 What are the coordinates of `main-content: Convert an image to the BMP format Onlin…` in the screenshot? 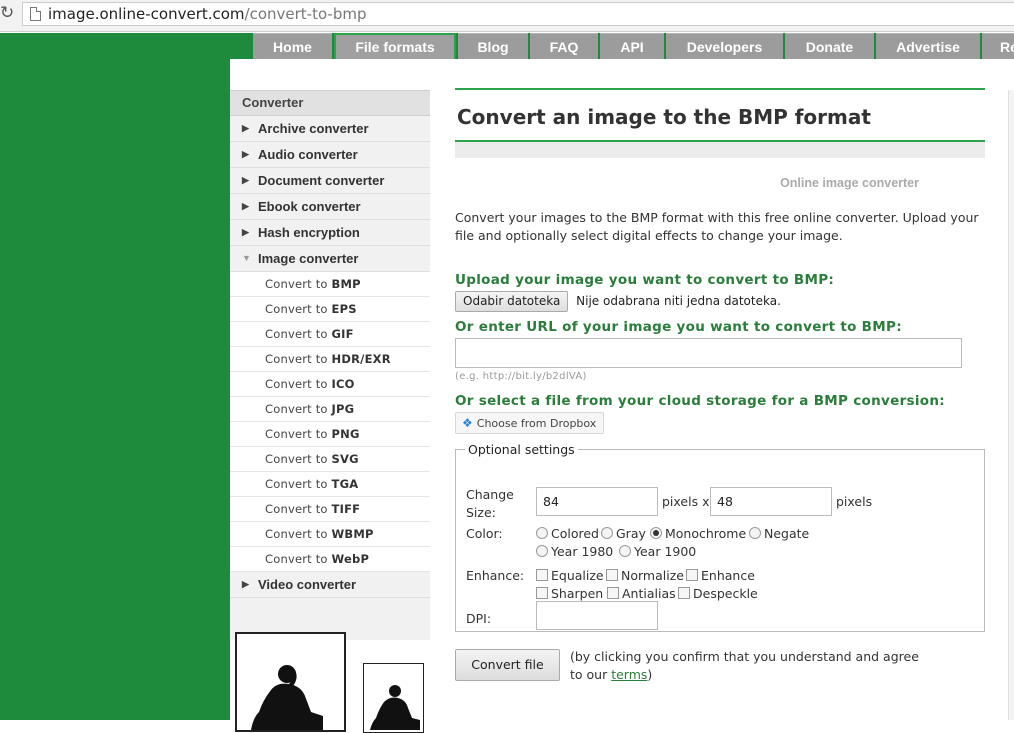 It's located at (720, 166).